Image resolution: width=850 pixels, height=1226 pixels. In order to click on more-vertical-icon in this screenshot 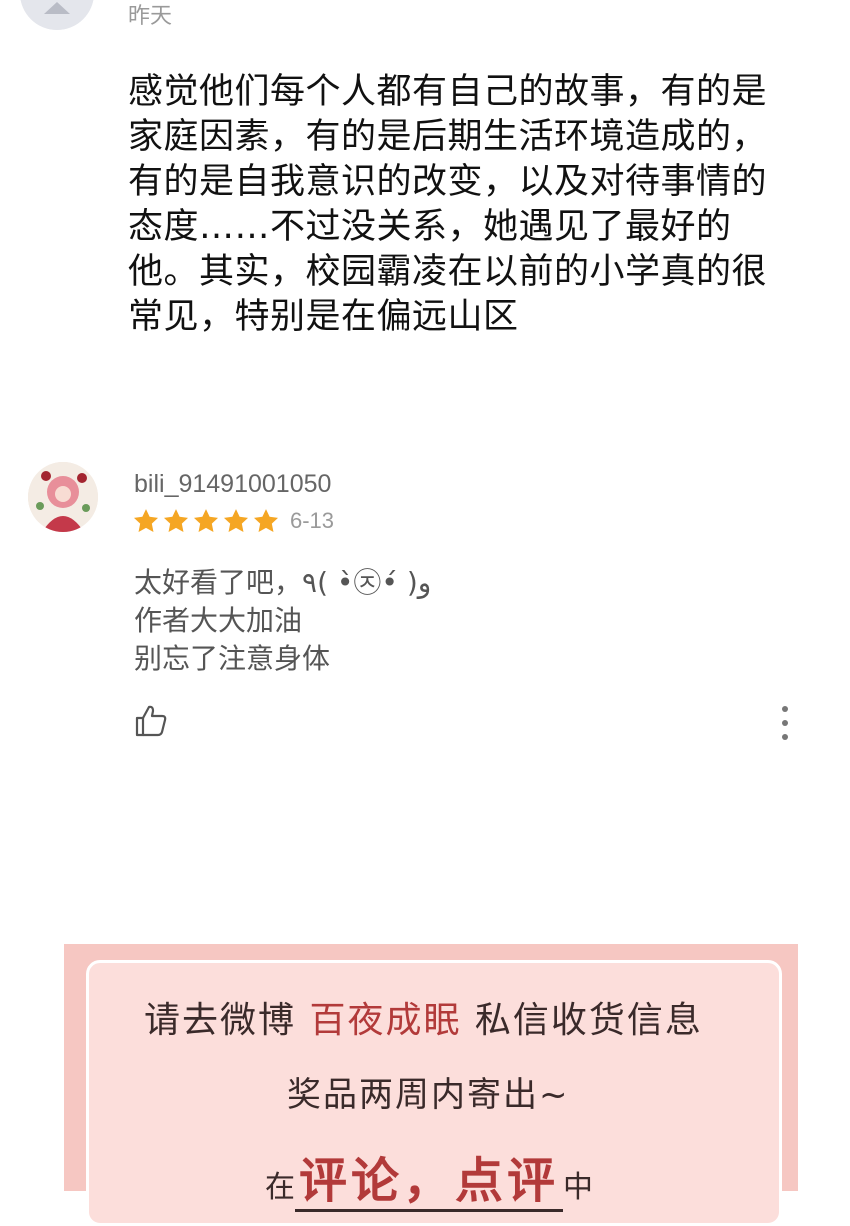, I will do `click(785, 709)`.